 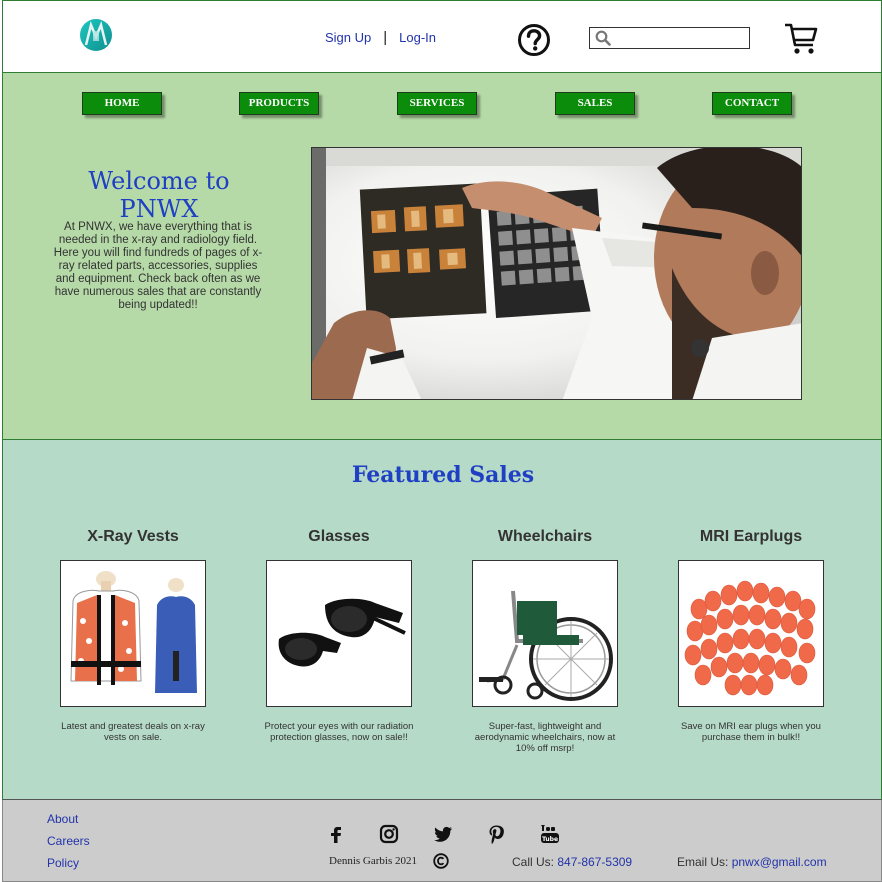 I want to click on instagram-icon, so click(x=389, y=834).